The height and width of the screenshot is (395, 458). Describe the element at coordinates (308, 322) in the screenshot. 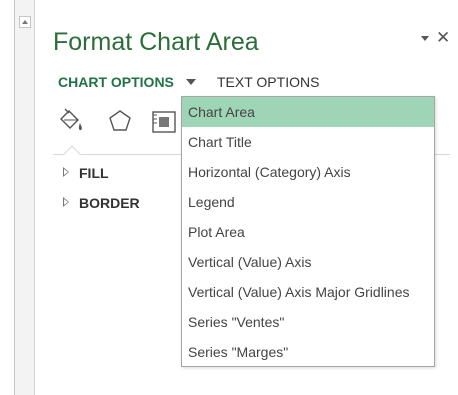

I see `dropdown-item-series-ventes: Series "Ventes"` at that location.